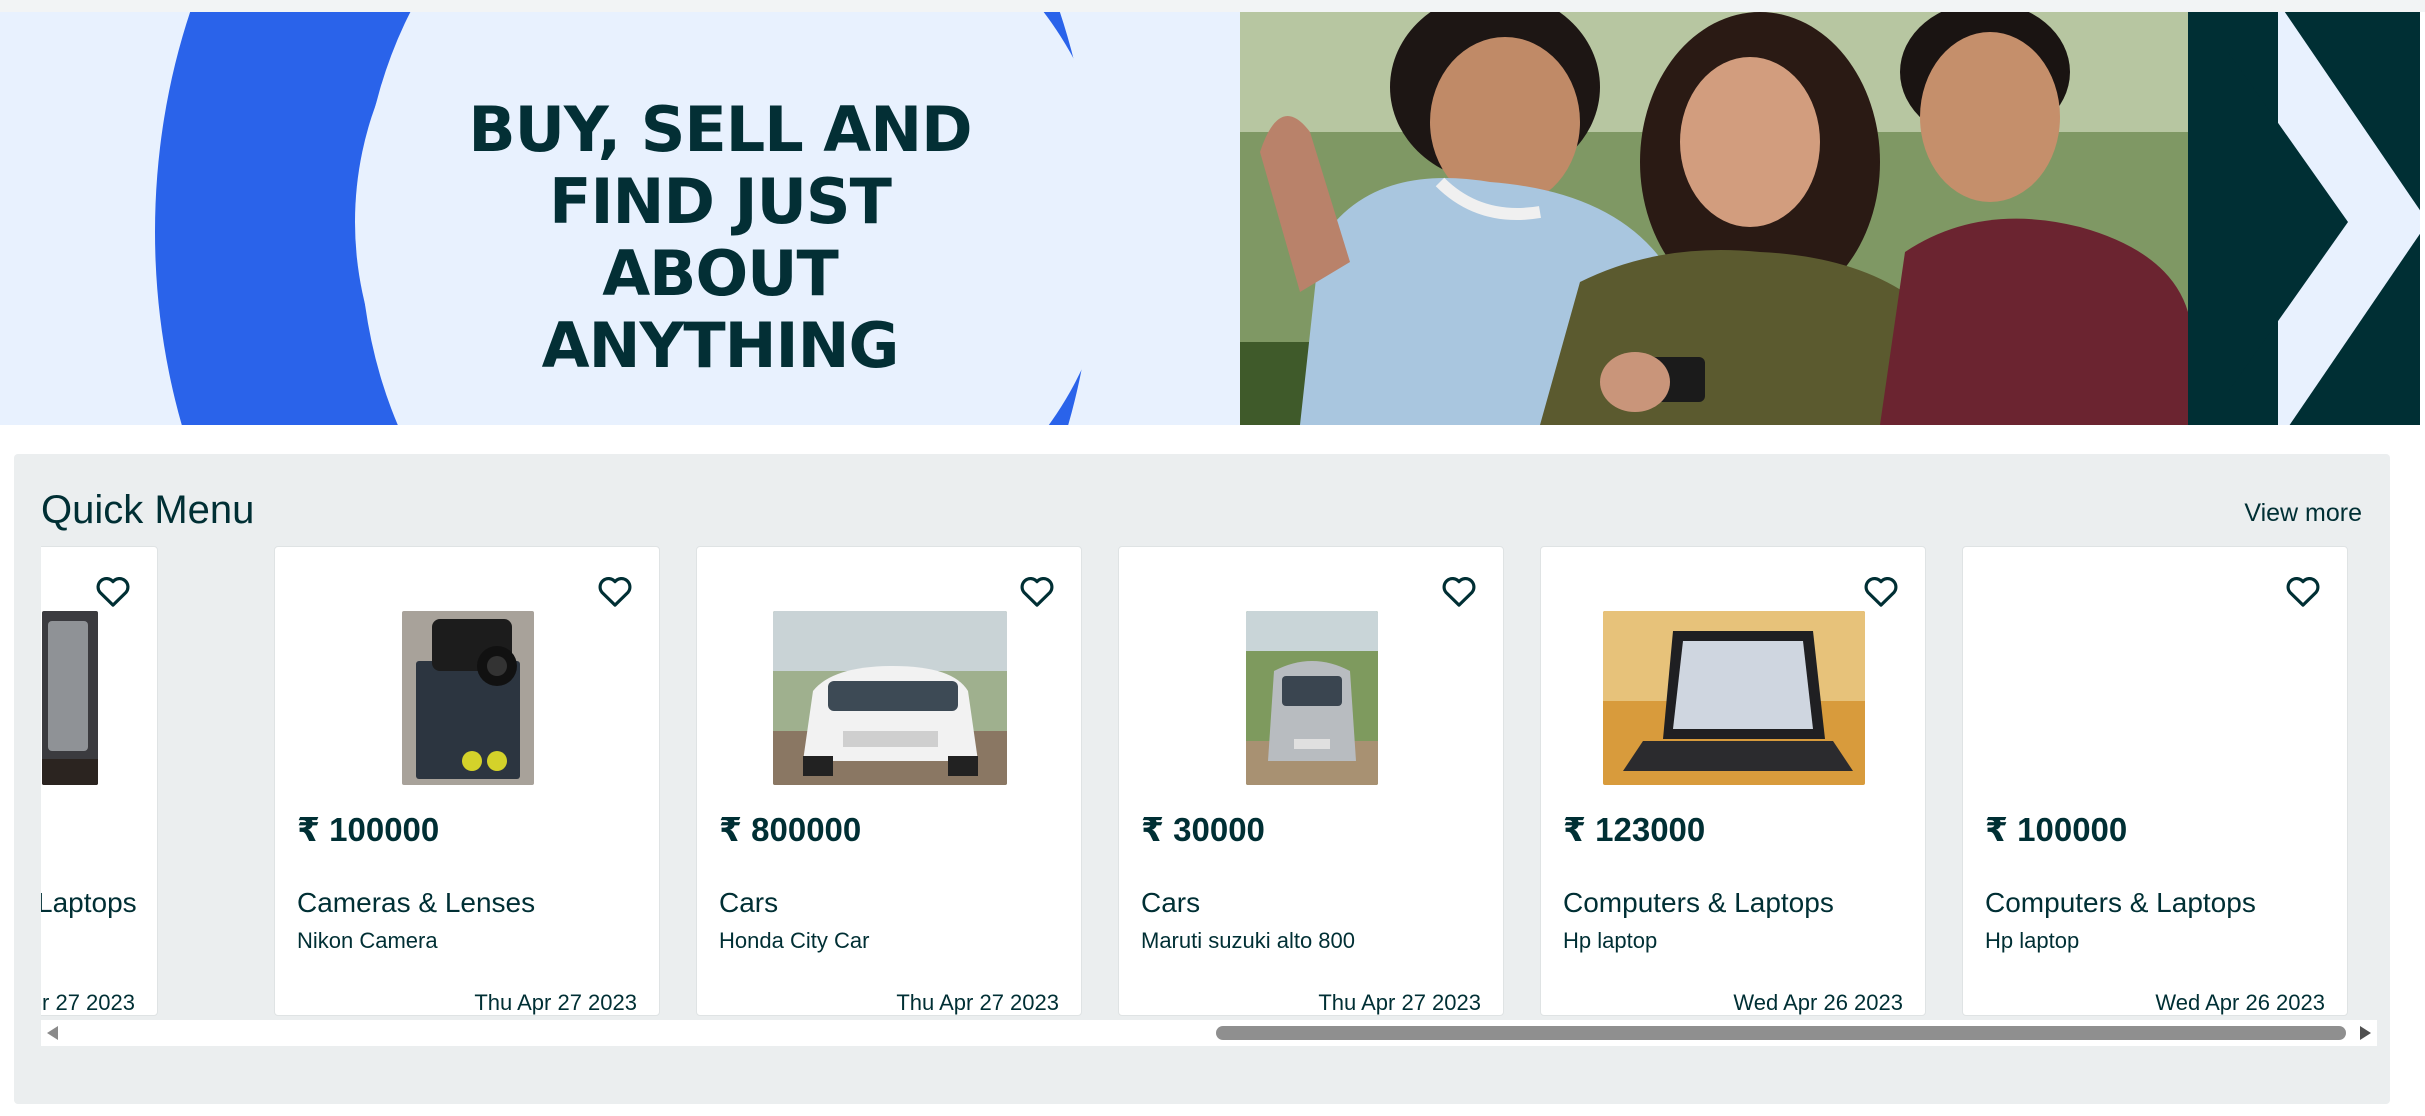 Image resolution: width=2425 pixels, height=1116 pixels. I want to click on people-illustration, so click(1714, 218).